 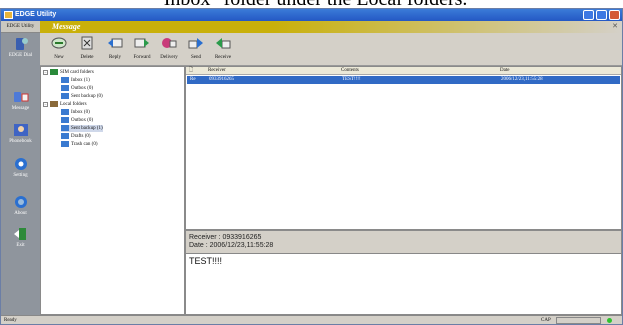 What do you see at coordinates (546, 320) in the screenshot?
I see `status-cap: CAP` at bounding box center [546, 320].